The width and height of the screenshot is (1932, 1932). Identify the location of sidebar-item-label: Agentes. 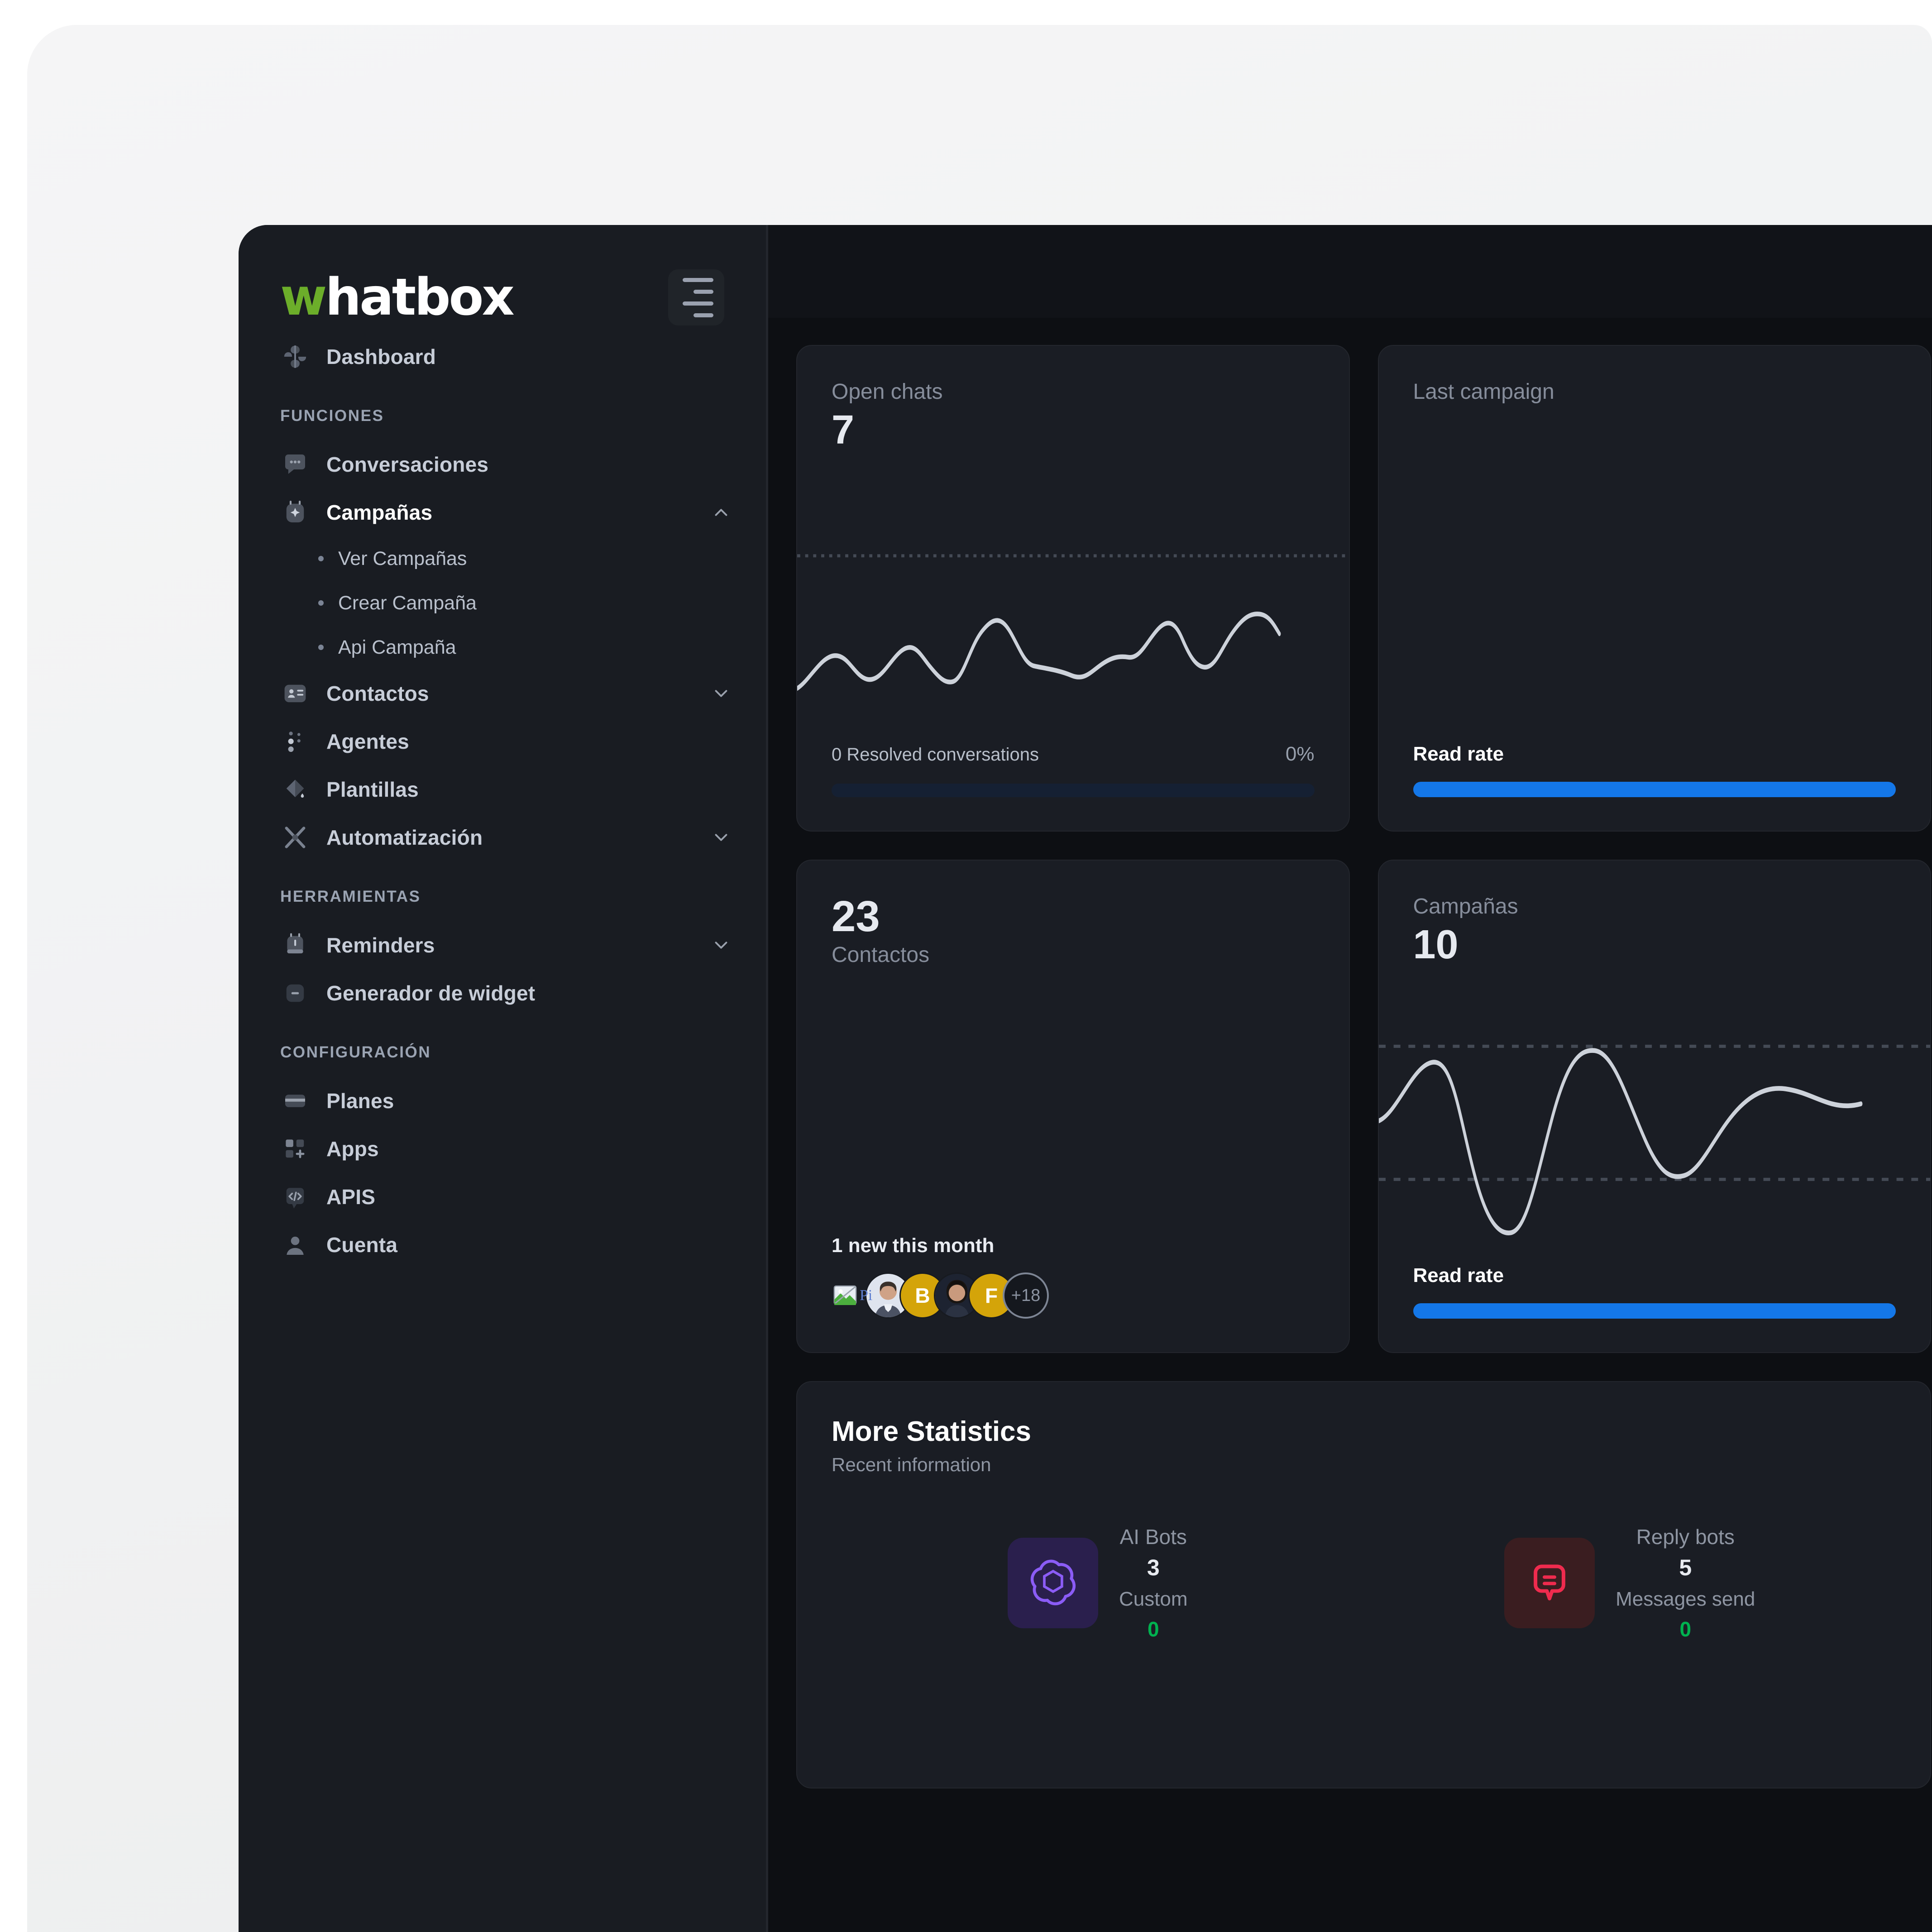
(367, 741).